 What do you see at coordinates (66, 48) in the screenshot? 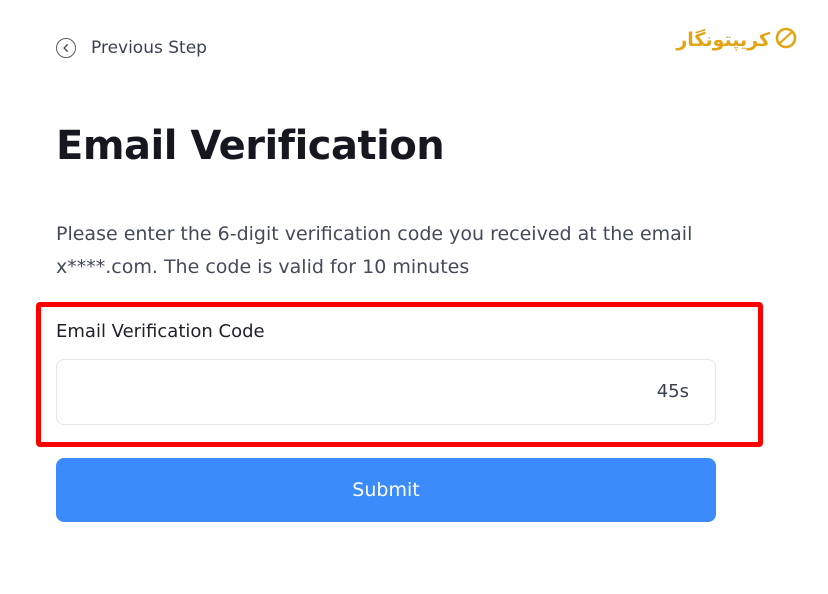
I see `chevron-left-circle-icon` at bounding box center [66, 48].